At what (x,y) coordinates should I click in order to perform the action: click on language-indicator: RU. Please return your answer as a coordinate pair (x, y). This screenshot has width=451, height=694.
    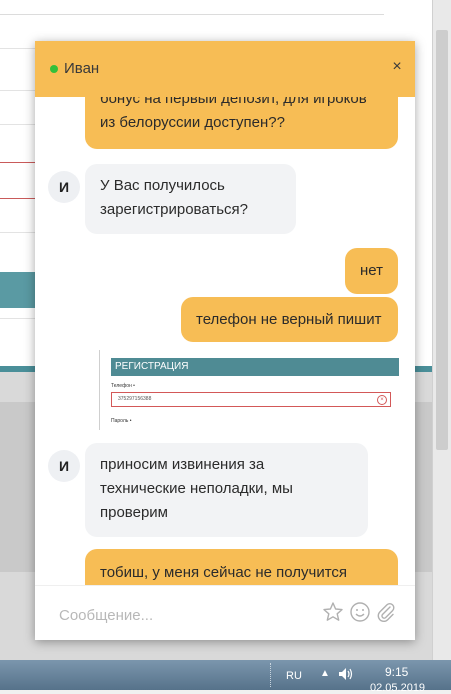
    Looking at the image, I should click on (294, 676).